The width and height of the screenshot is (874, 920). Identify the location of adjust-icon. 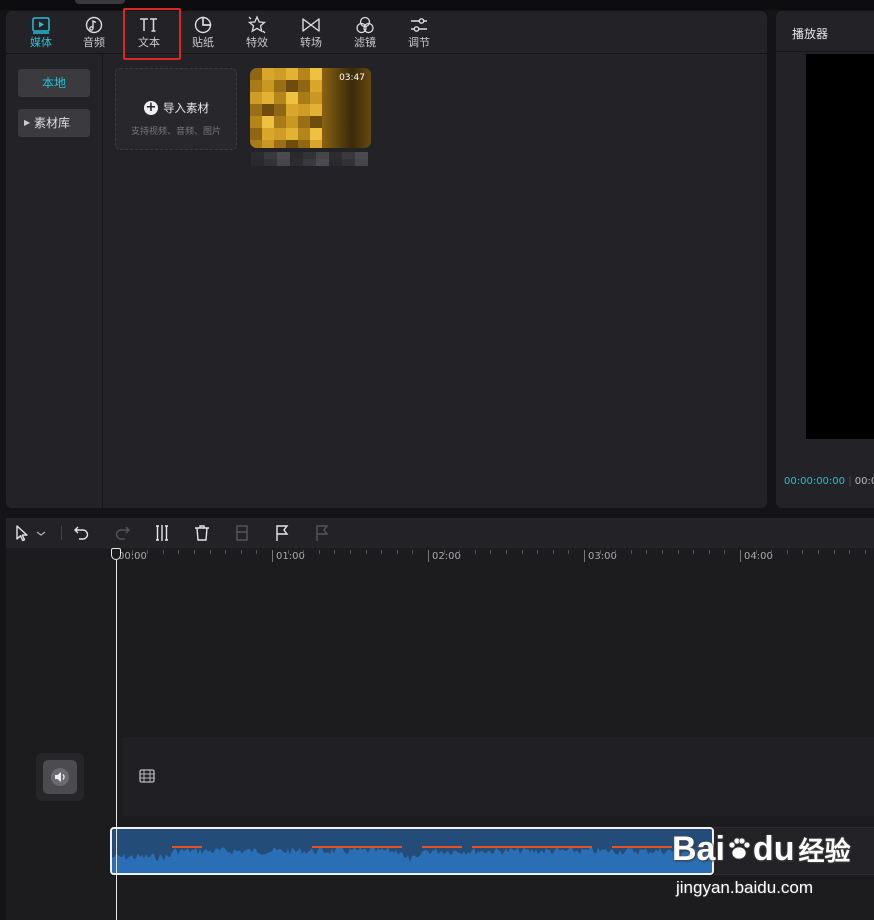
(419, 25).